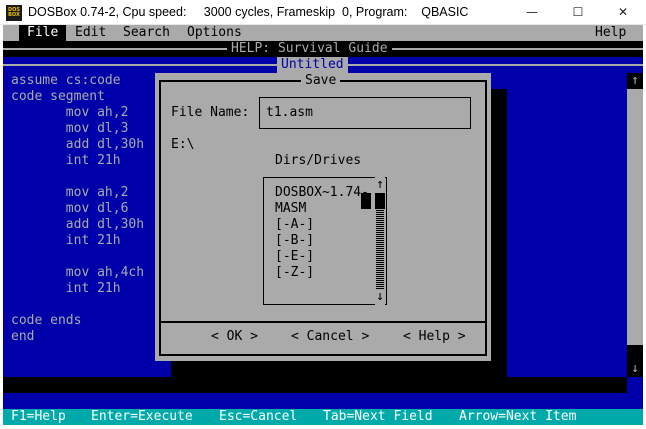  What do you see at coordinates (289, 113) in the screenshot?
I see `file-name-value: t1.asm` at bounding box center [289, 113].